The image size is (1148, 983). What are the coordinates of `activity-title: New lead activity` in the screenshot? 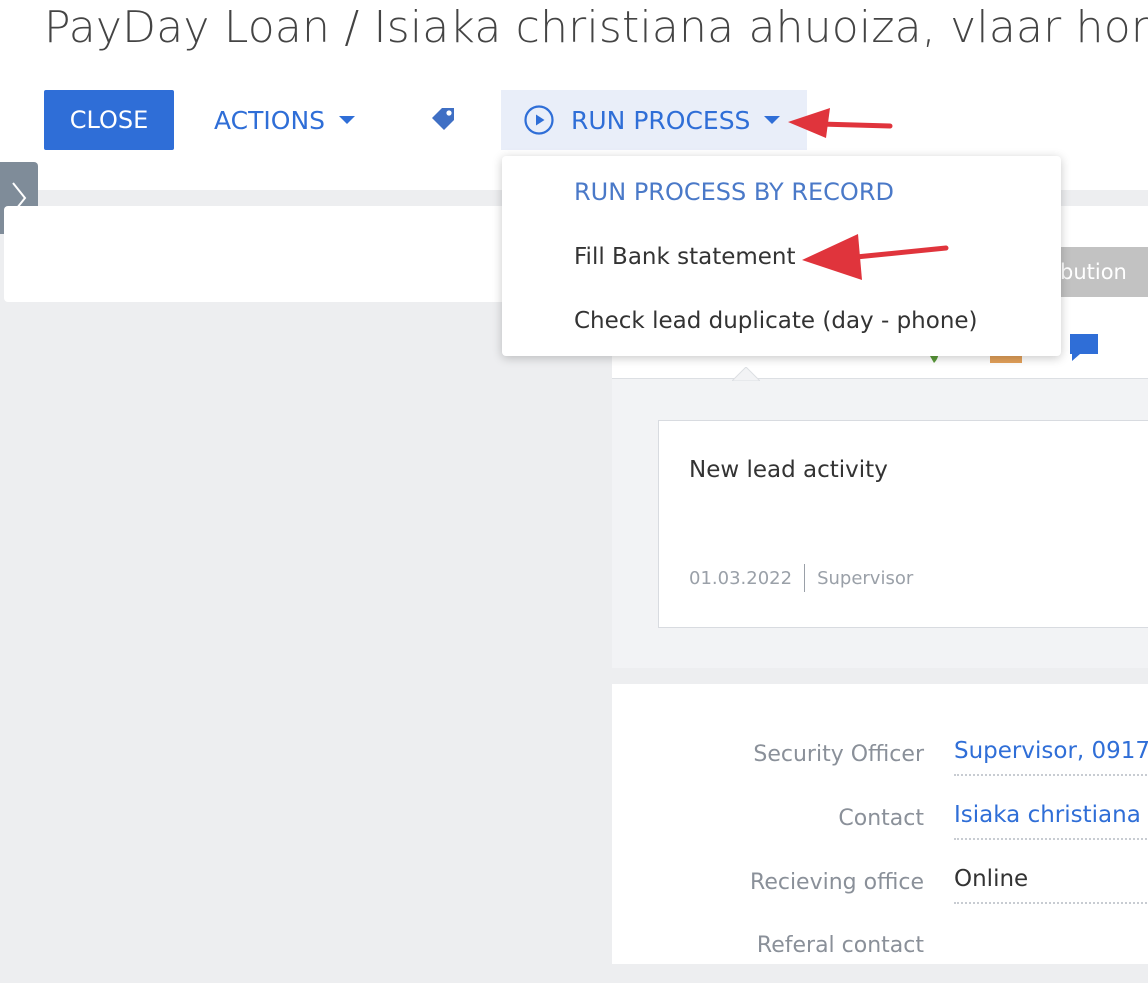 It's located at (788, 470).